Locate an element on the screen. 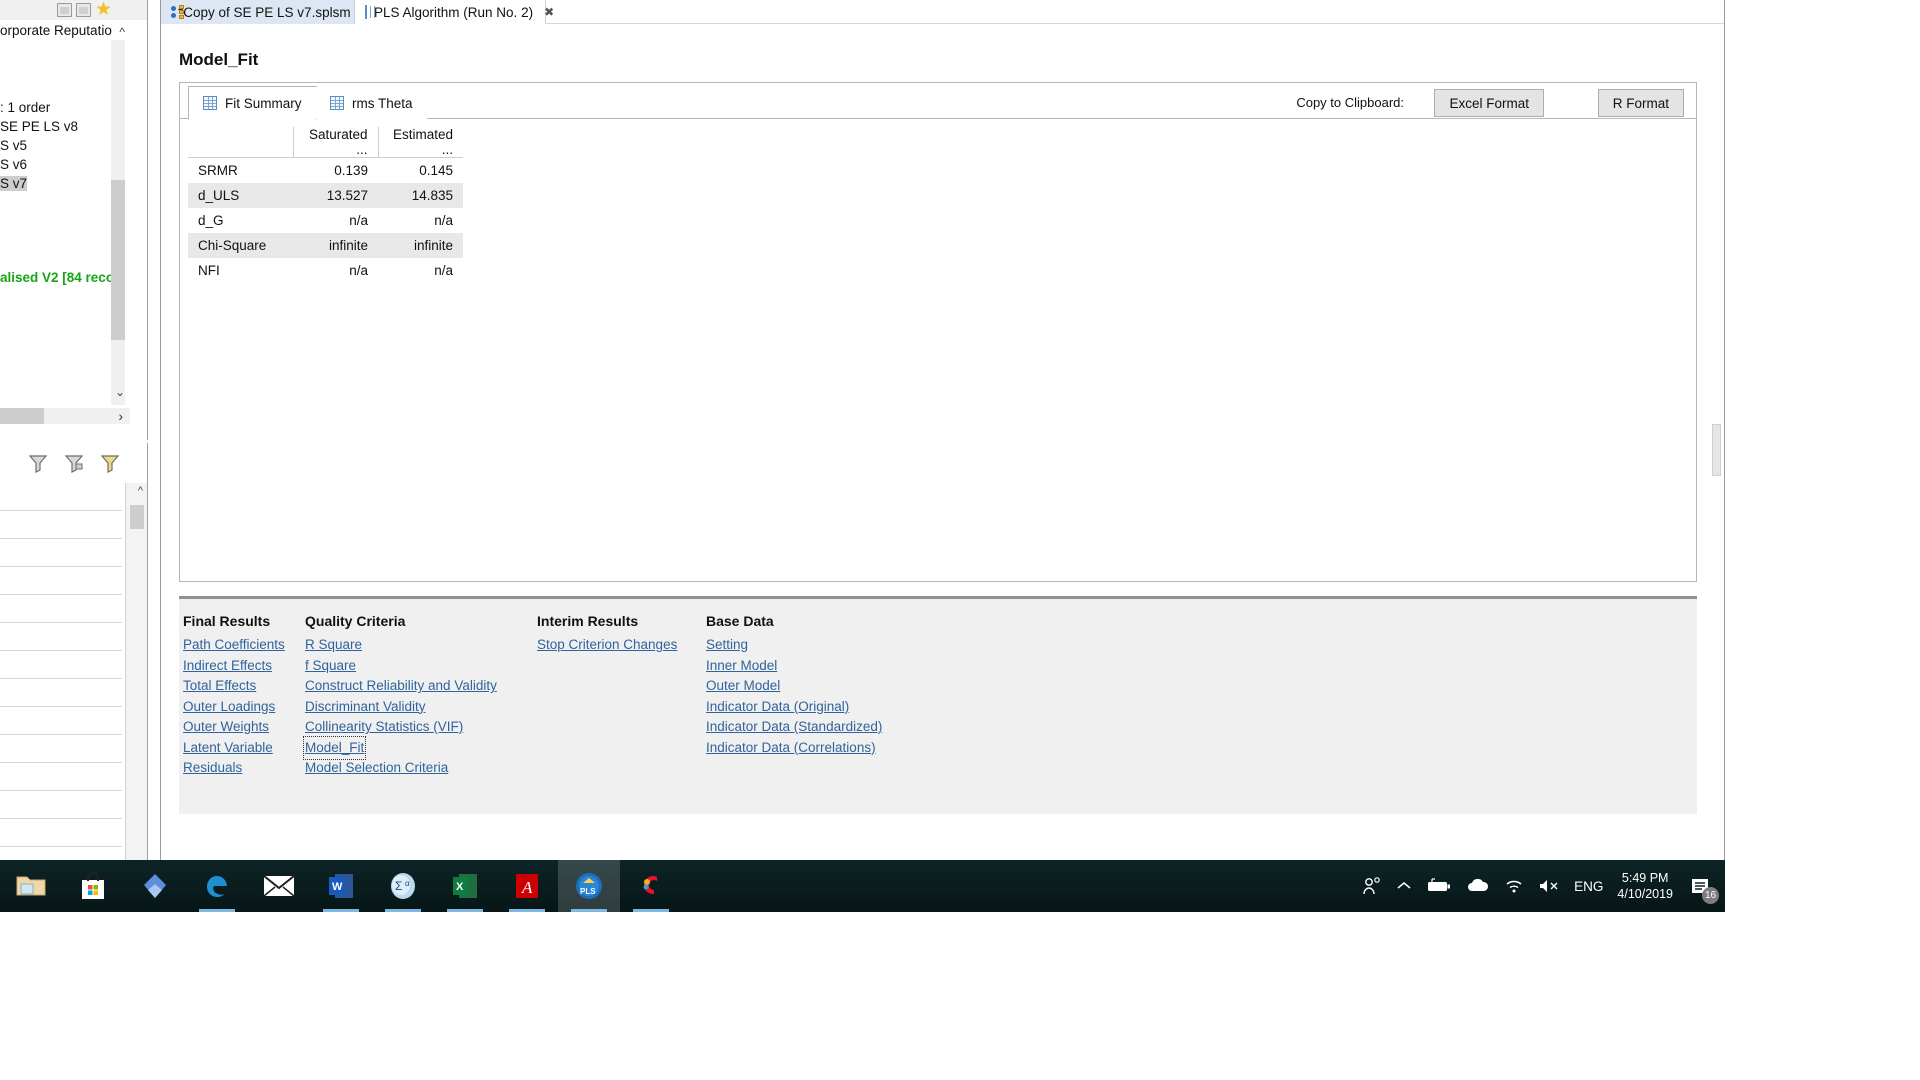 This screenshot has height=1080, width=1920. table-icon is located at coordinates (210, 103).